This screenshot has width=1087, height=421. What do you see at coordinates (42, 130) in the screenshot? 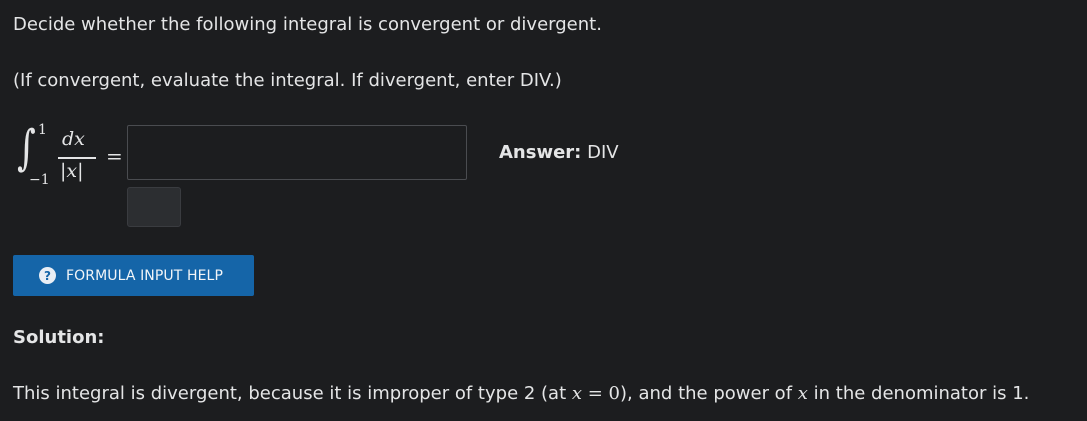
I see `integral-upper-limit: 1` at bounding box center [42, 130].